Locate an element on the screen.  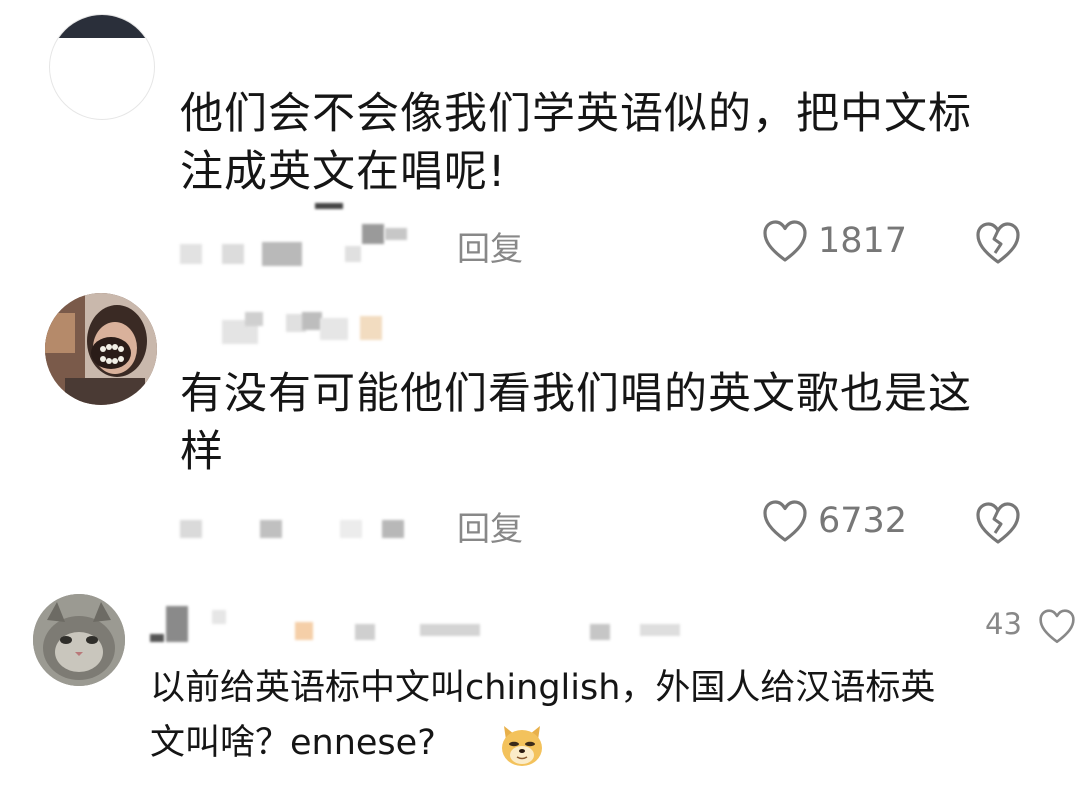
comment-text-line: 有没有可能他们看我们唱的英文歌也是这 is located at coordinates (576, 394).